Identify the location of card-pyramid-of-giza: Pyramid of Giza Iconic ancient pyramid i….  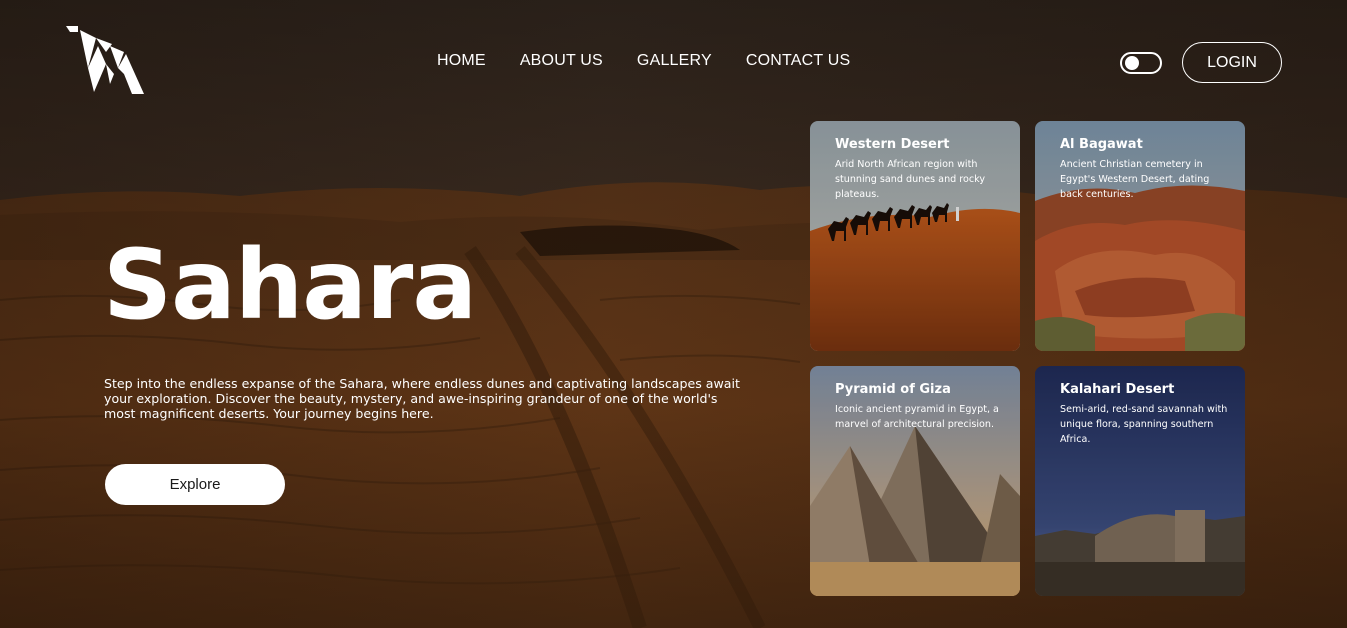
(915, 481).